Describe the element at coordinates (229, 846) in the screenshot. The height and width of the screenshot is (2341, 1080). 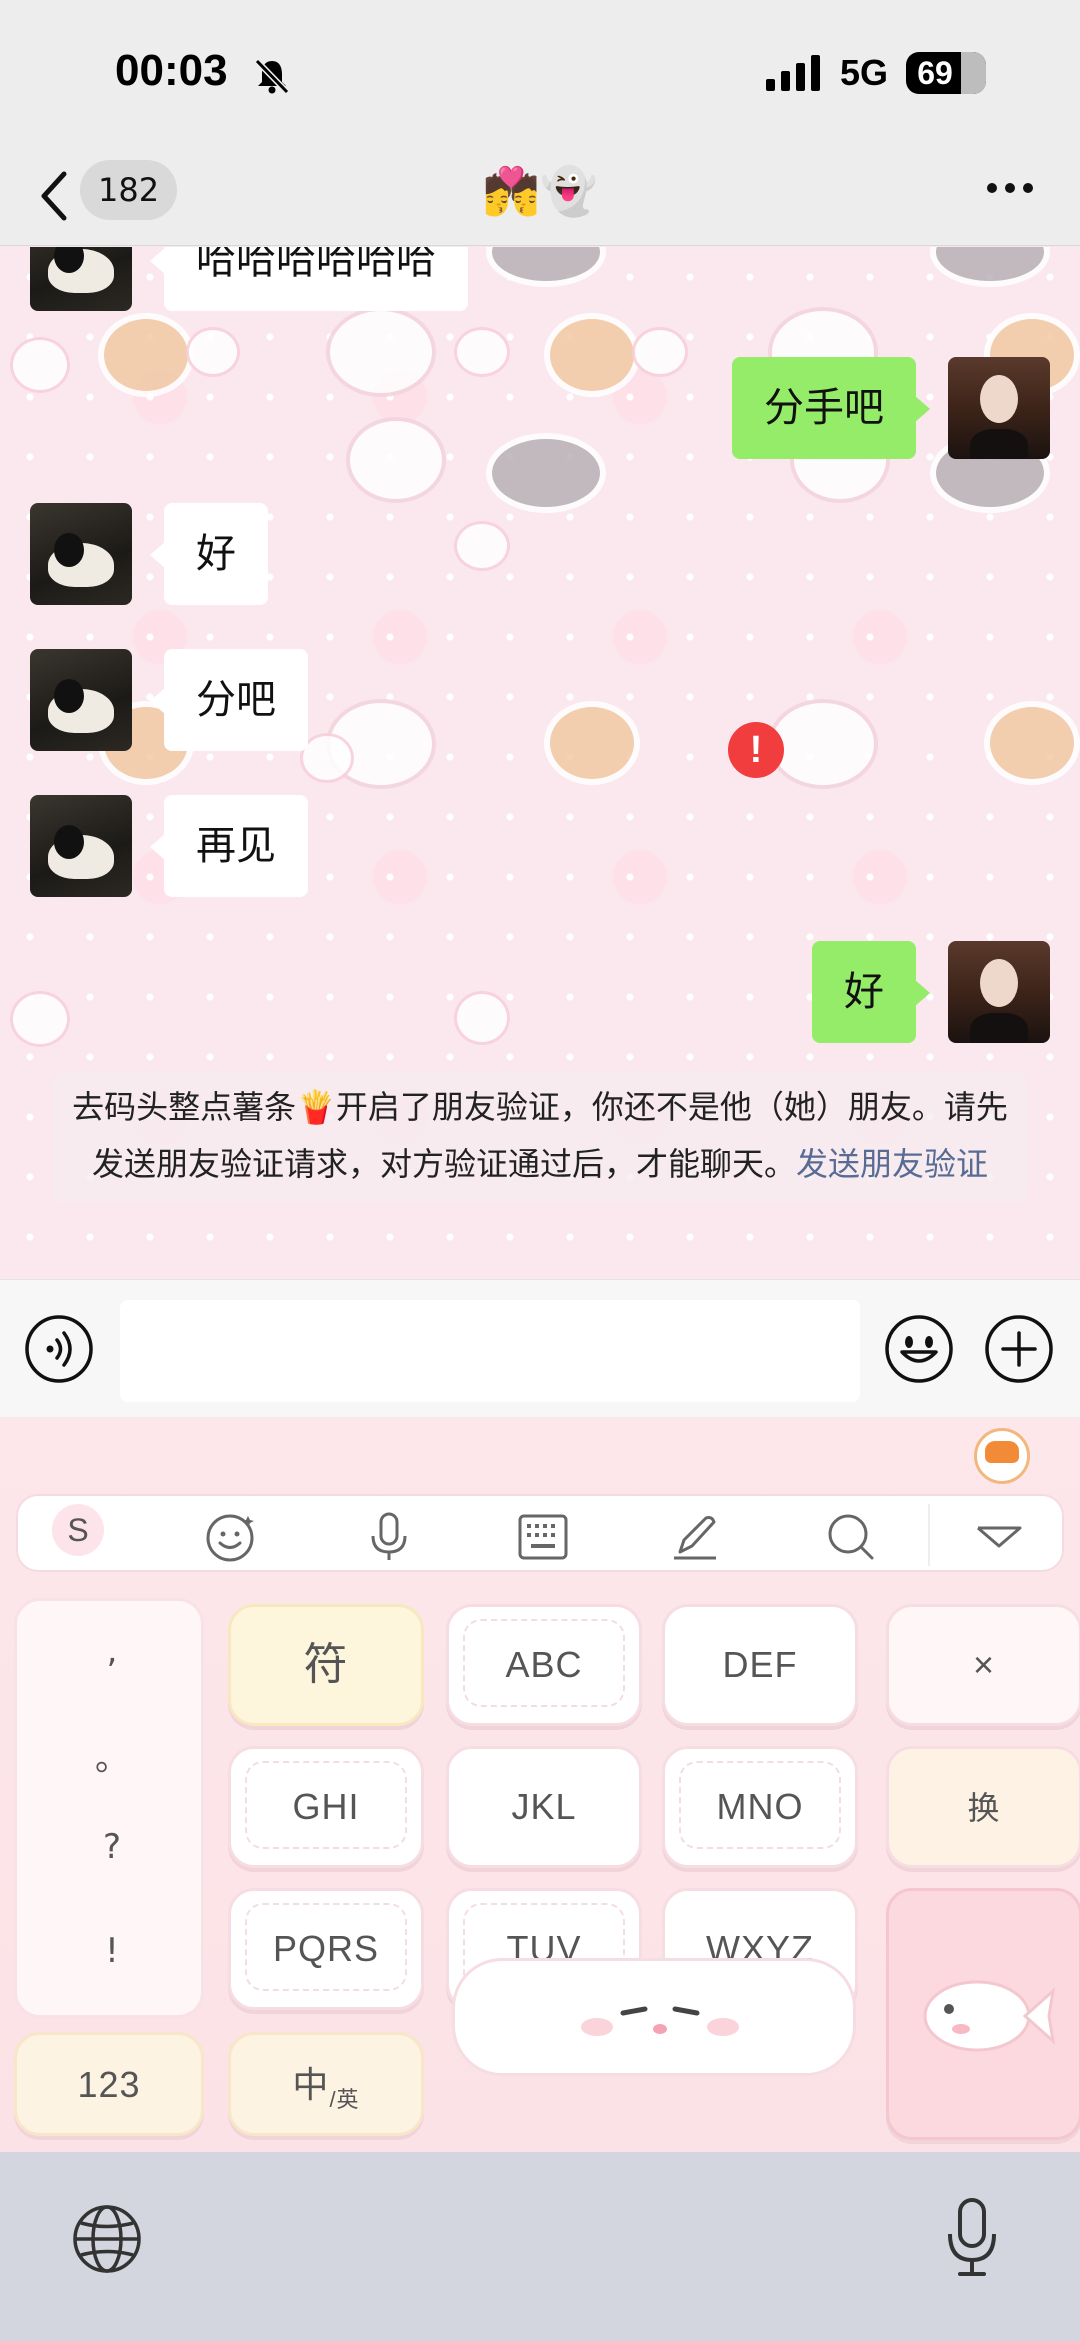
I see `message-bubble-incoming: 再见` at that location.